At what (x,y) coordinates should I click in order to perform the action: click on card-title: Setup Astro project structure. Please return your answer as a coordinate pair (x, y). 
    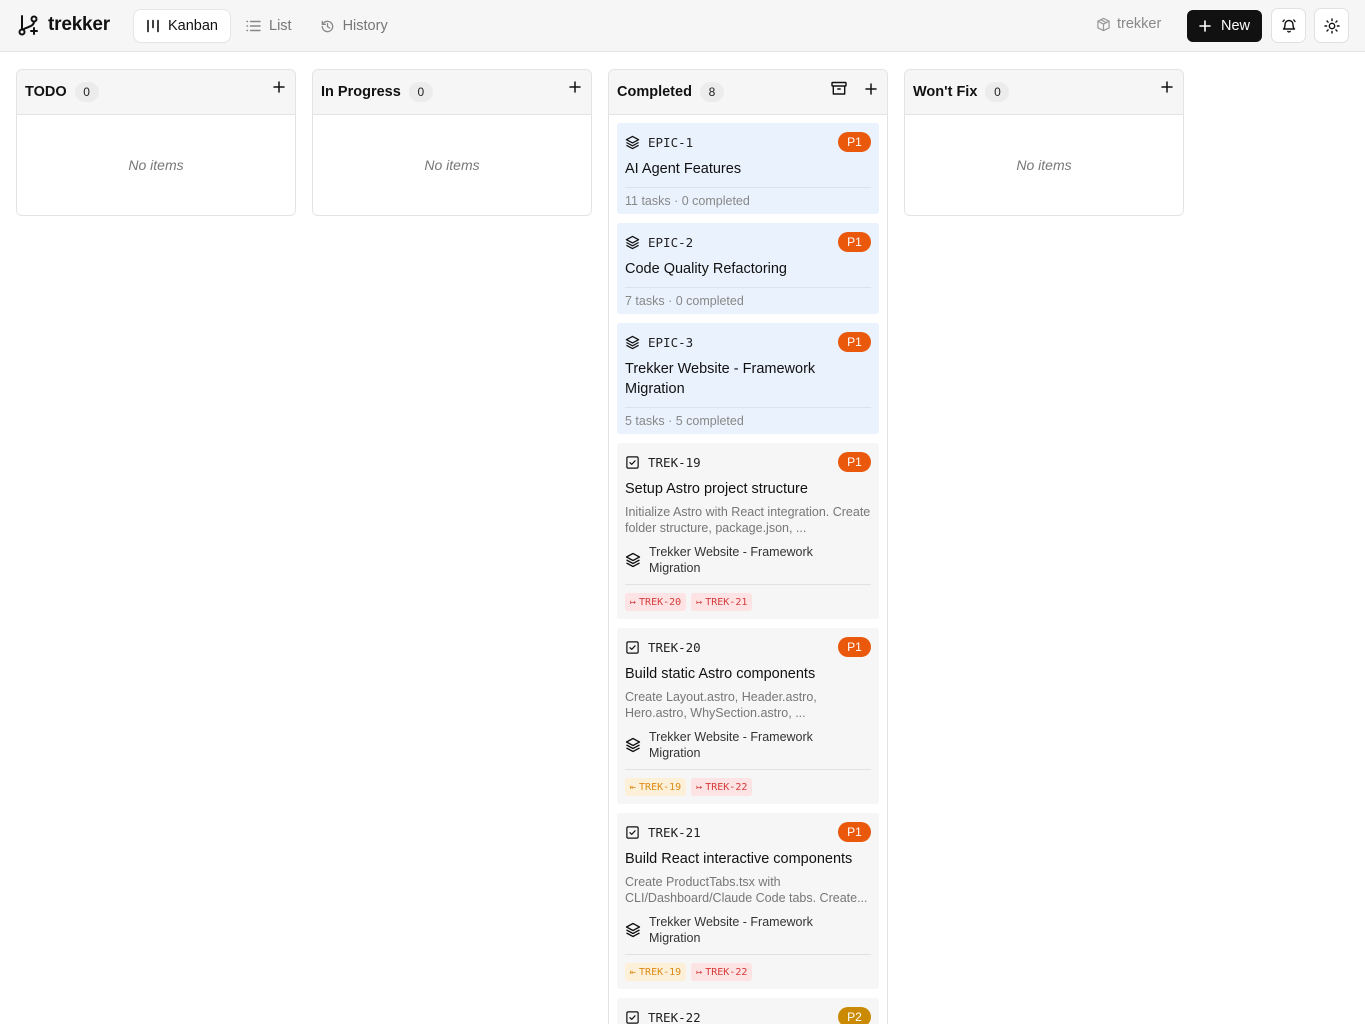
    Looking at the image, I should click on (716, 489).